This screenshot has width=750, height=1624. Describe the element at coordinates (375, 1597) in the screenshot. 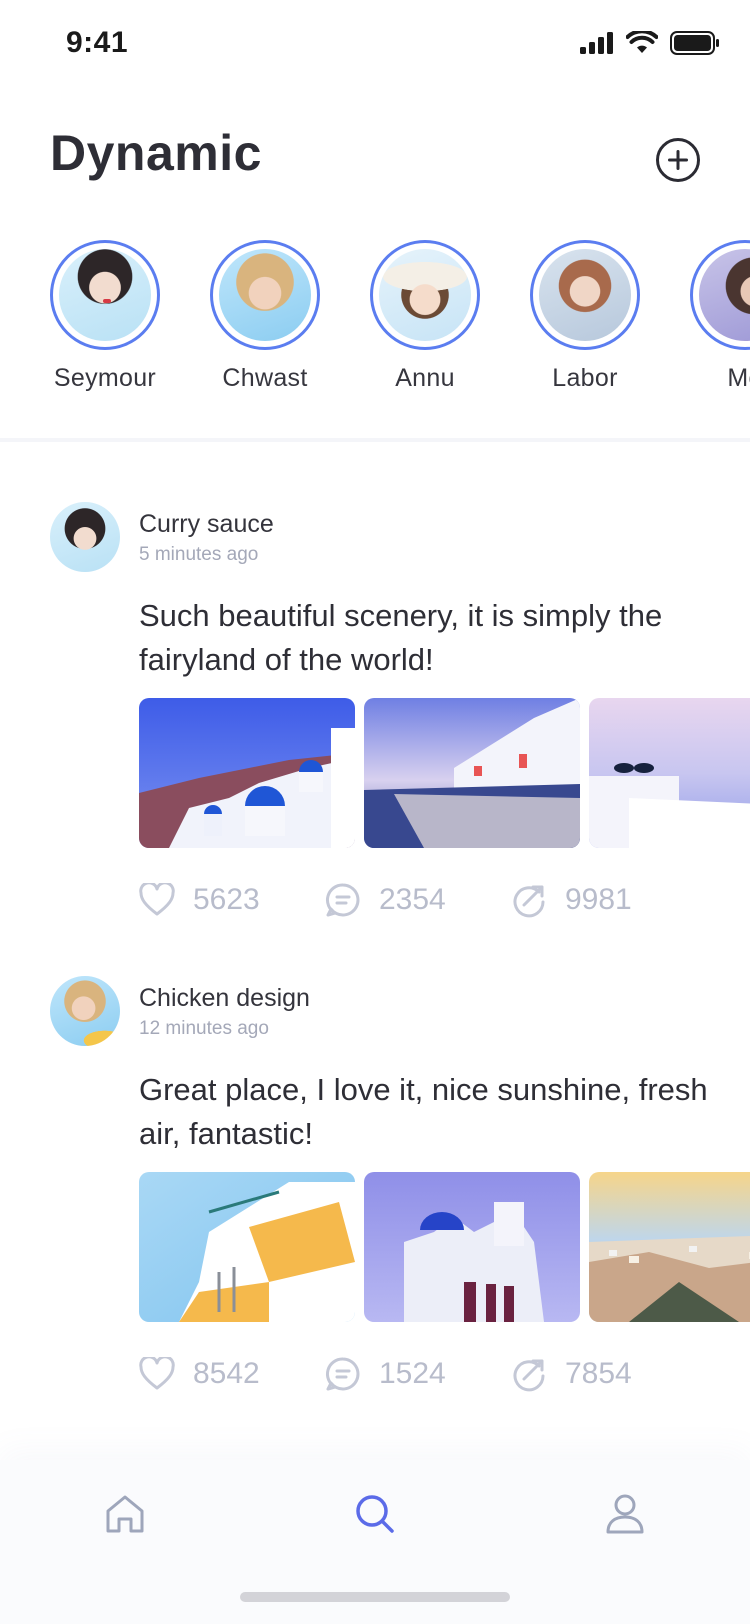

I see `home-indicator` at that location.